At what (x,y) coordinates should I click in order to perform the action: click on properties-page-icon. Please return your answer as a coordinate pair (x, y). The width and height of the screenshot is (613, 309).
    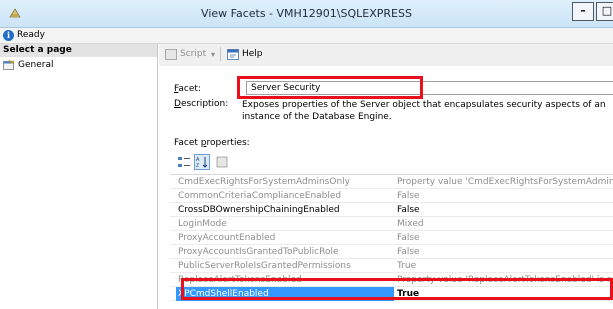
    Looking at the image, I should click on (9, 65).